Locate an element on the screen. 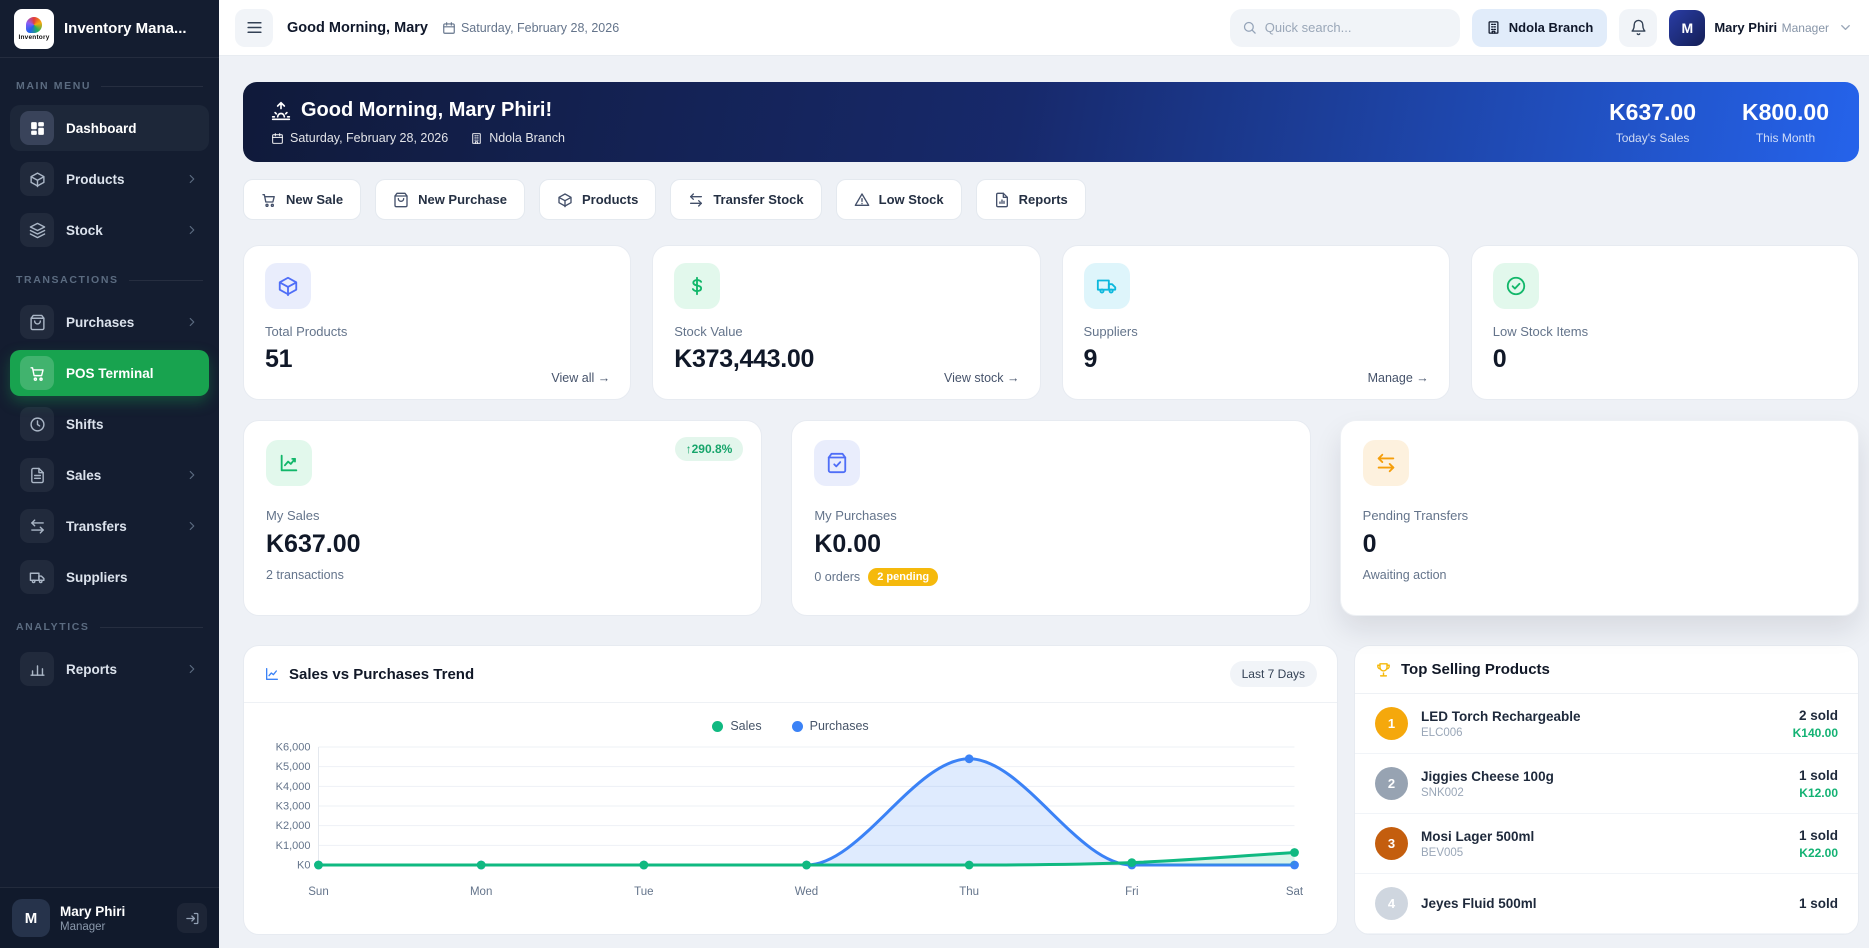  banner-branch-text: Ndola Branch is located at coordinates (527, 138).